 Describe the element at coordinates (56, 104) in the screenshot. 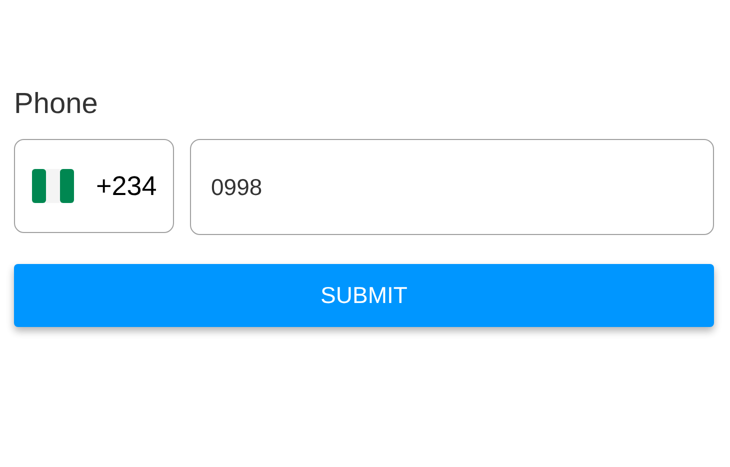

I see `field-label: Phone` at that location.